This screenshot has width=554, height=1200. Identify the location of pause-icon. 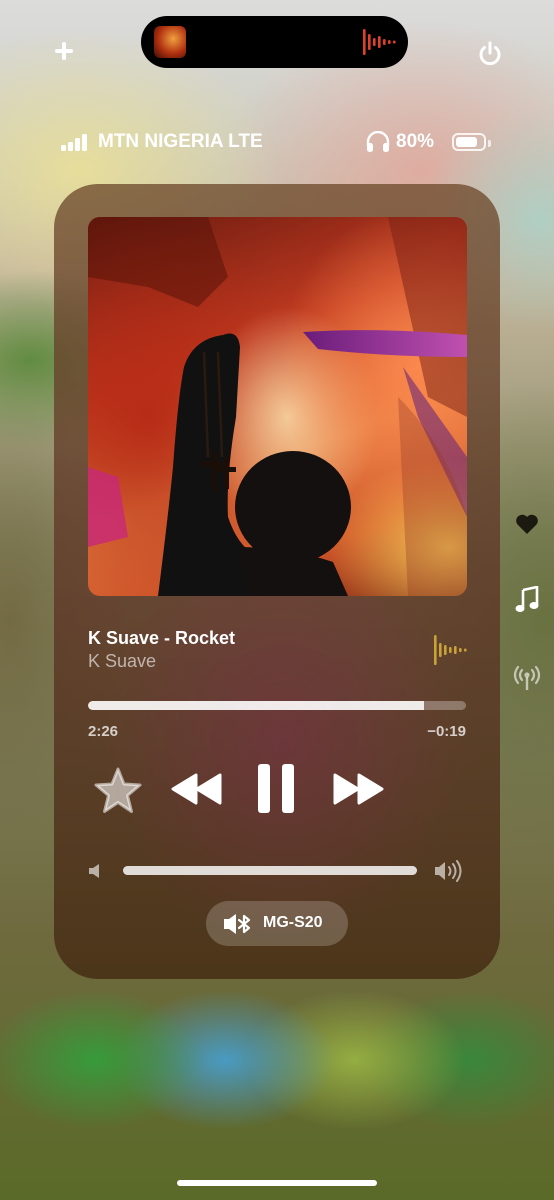
(277, 789).